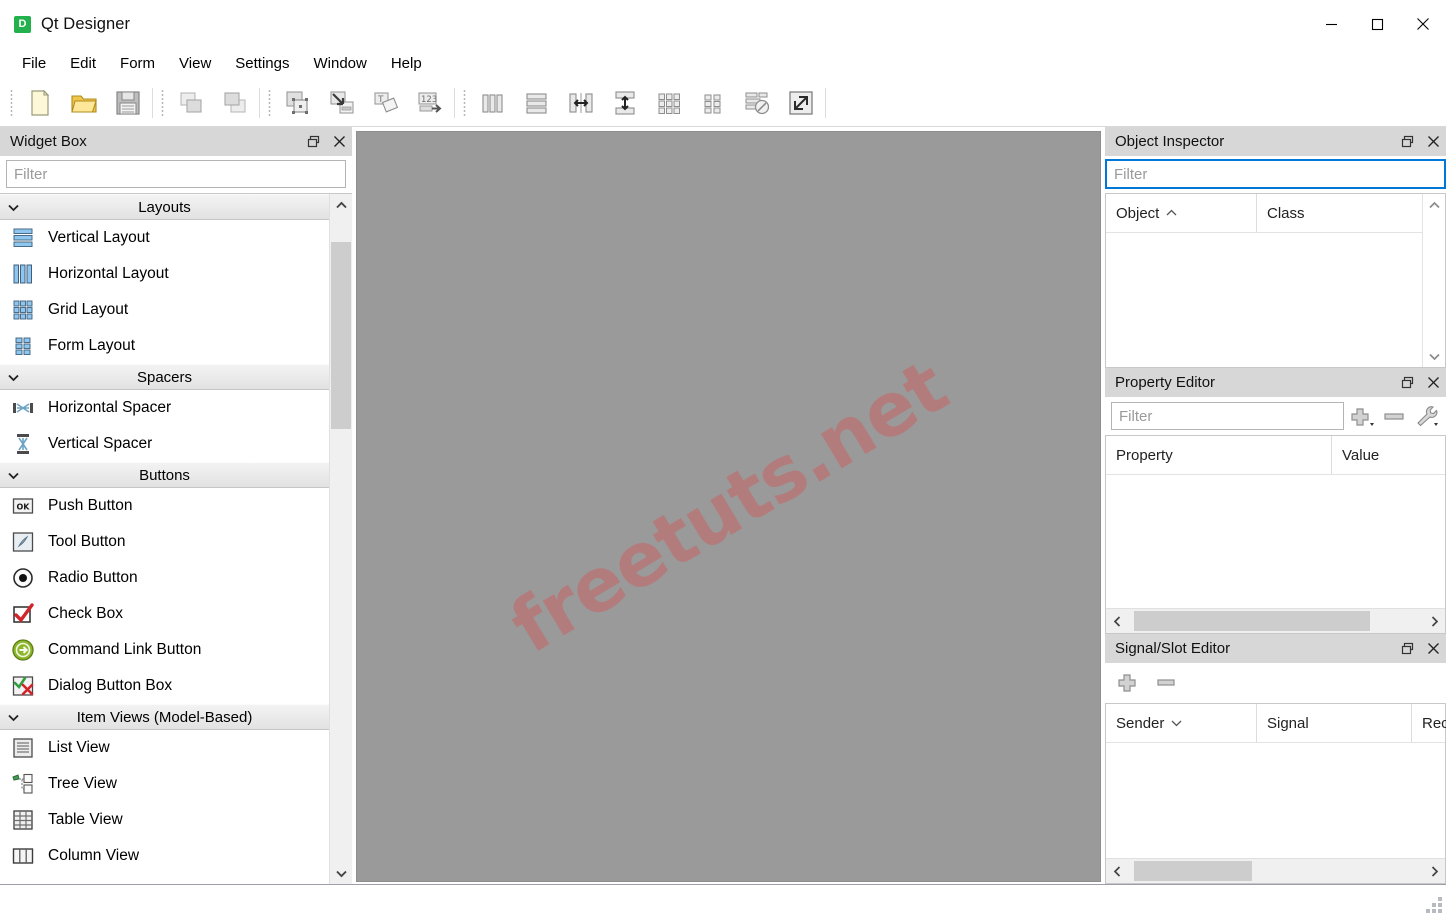 This screenshot has width=1446, height=917. Describe the element at coordinates (137, 63) in the screenshot. I see `menu-form: Form` at that location.